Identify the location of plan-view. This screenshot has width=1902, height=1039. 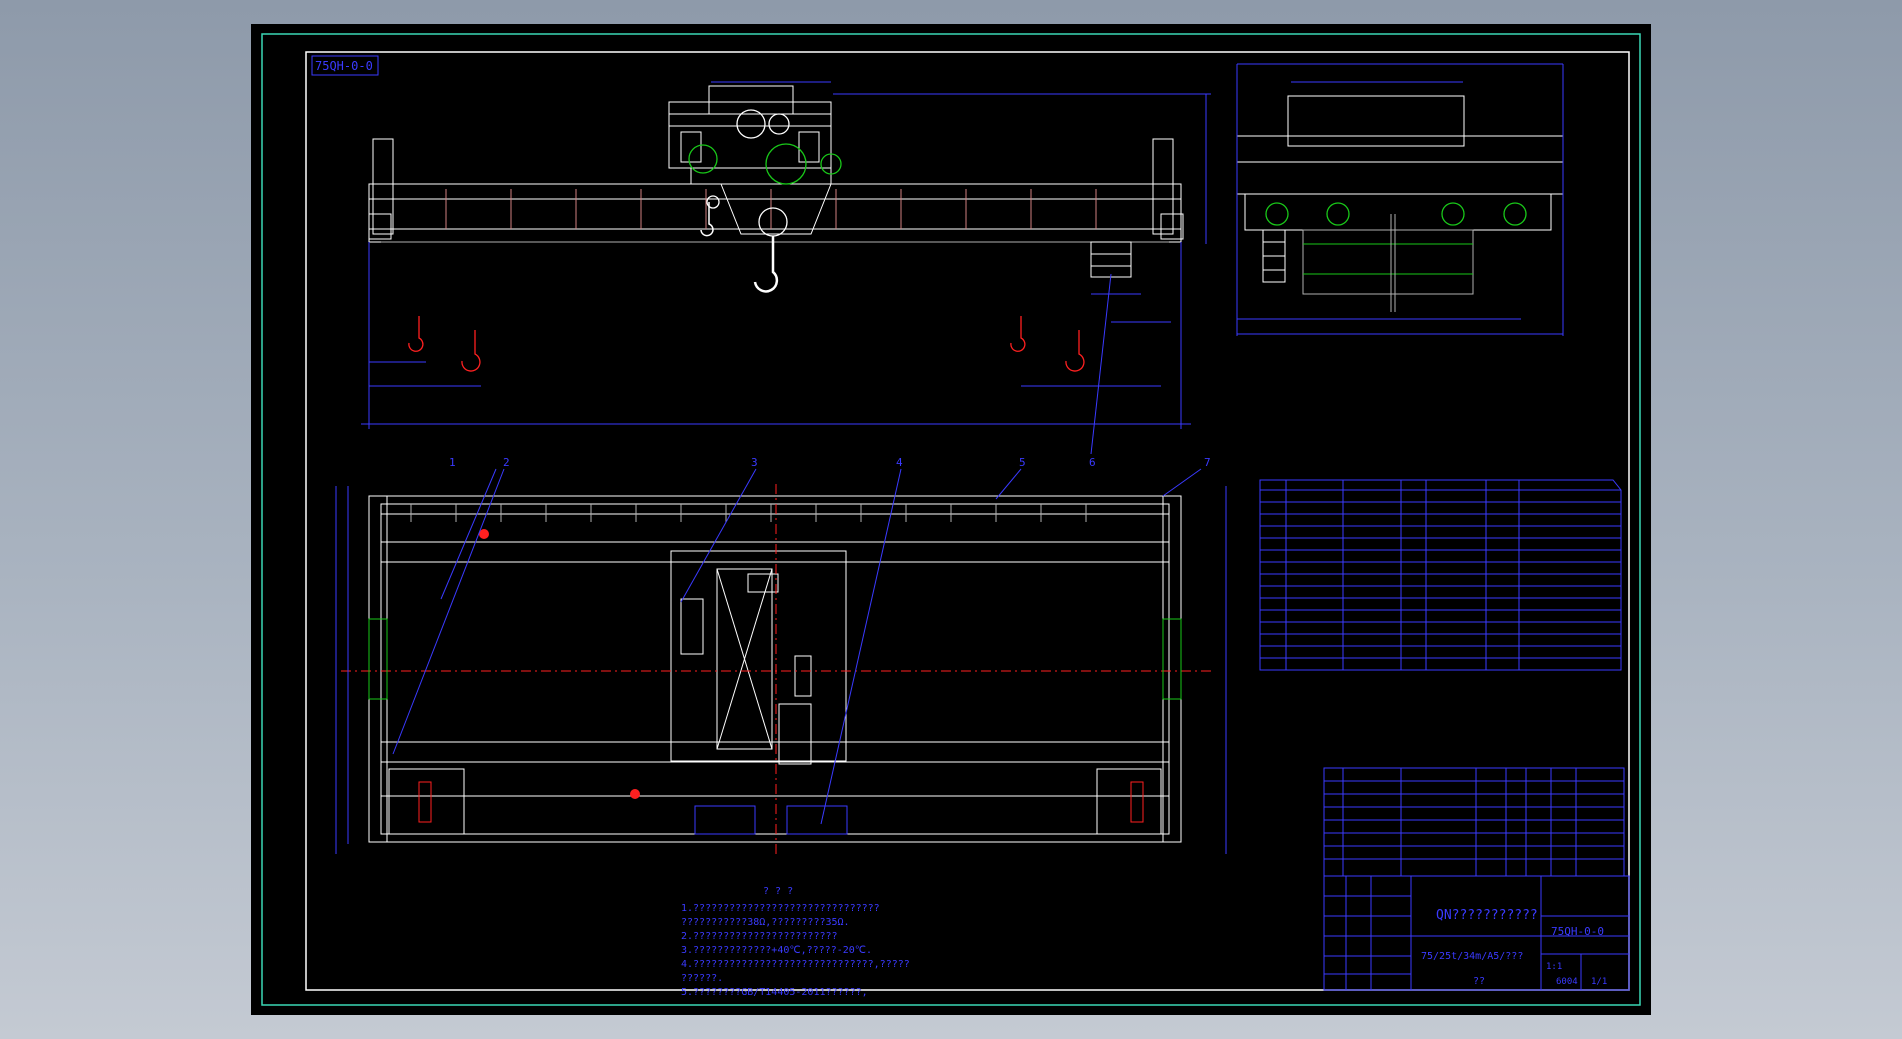
(775, 669).